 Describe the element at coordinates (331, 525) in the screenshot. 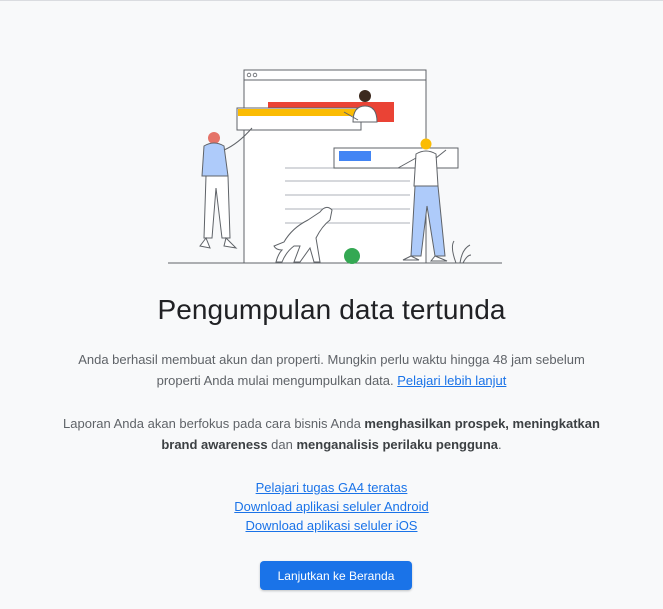

I see `ios-app-link: Download aplikasi seluler iOS` at that location.